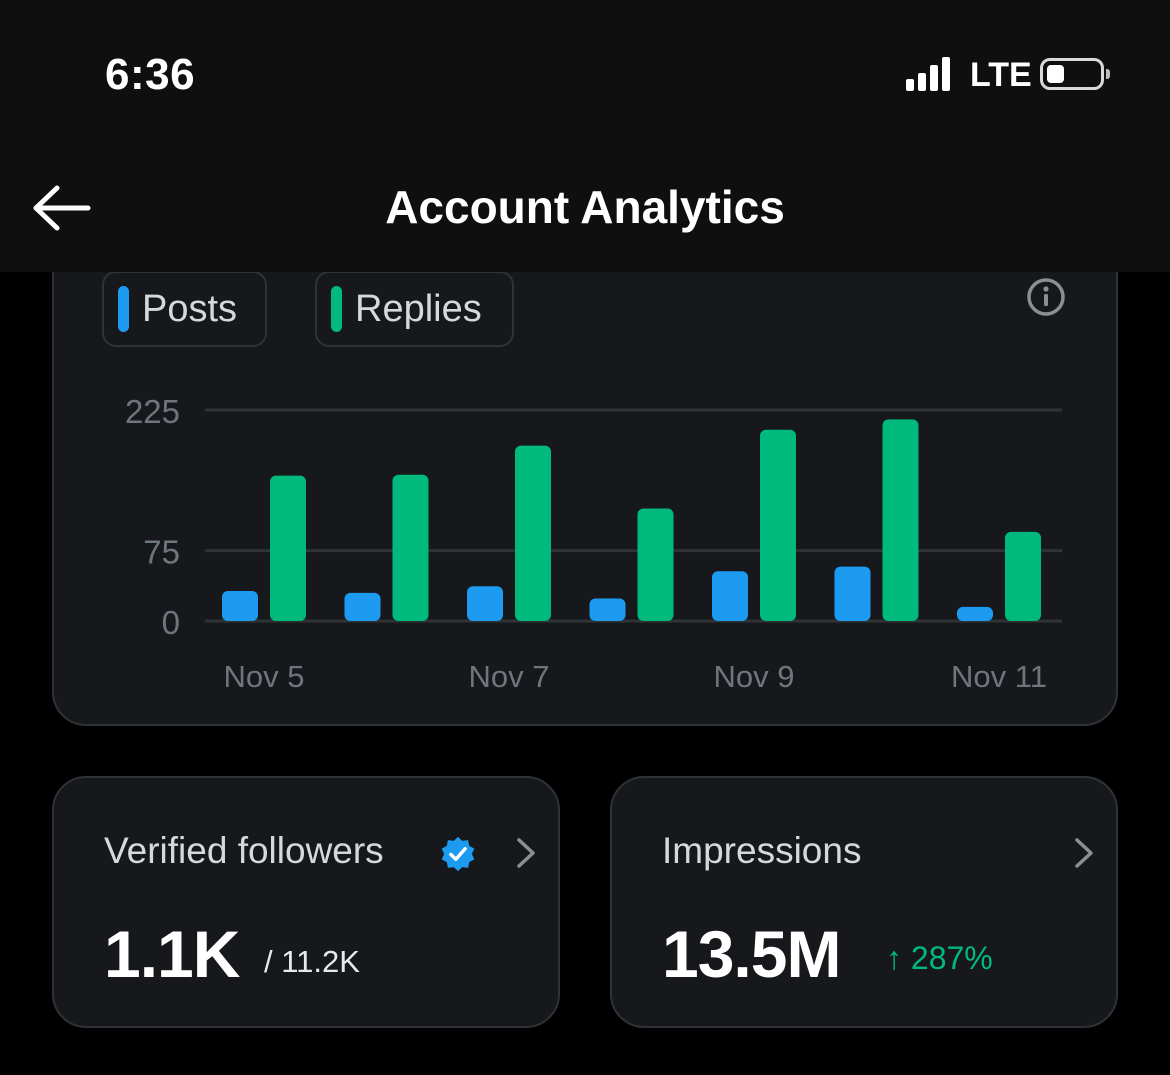 The width and height of the screenshot is (1170, 1075). What do you see at coordinates (171, 622) in the screenshot?
I see `y-tick-label: 0` at bounding box center [171, 622].